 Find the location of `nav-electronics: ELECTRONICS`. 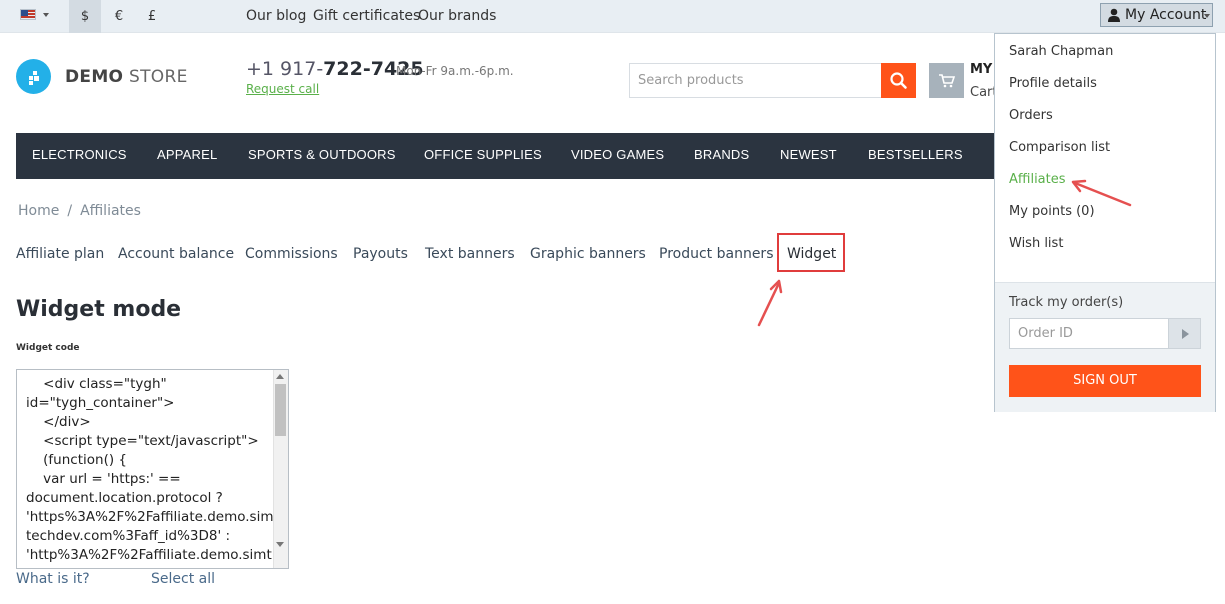

nav-electronics: ELECTRONICS is located at coordinates (79, 154).